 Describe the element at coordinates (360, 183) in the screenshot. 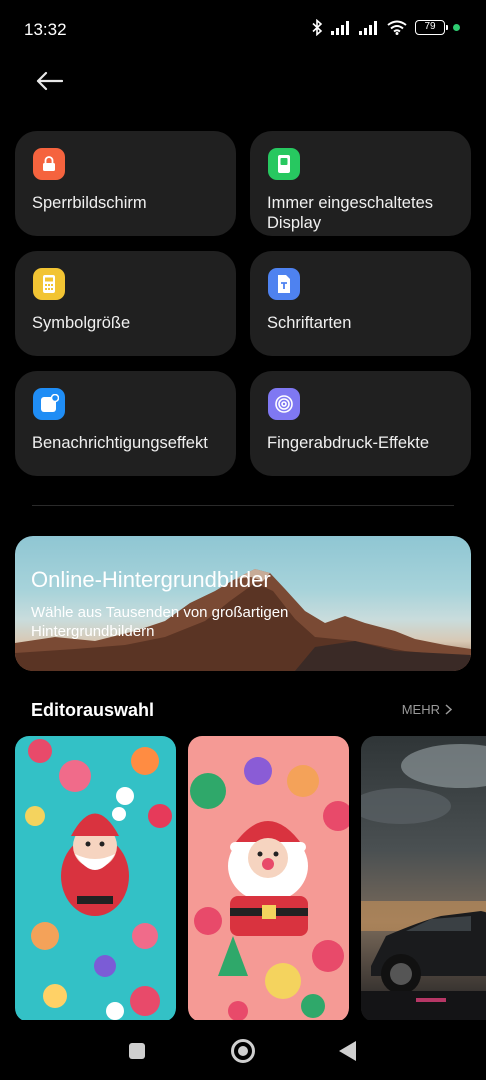

I see `tile-always-on-display: Immer eingeschaltetes Display` at that location.